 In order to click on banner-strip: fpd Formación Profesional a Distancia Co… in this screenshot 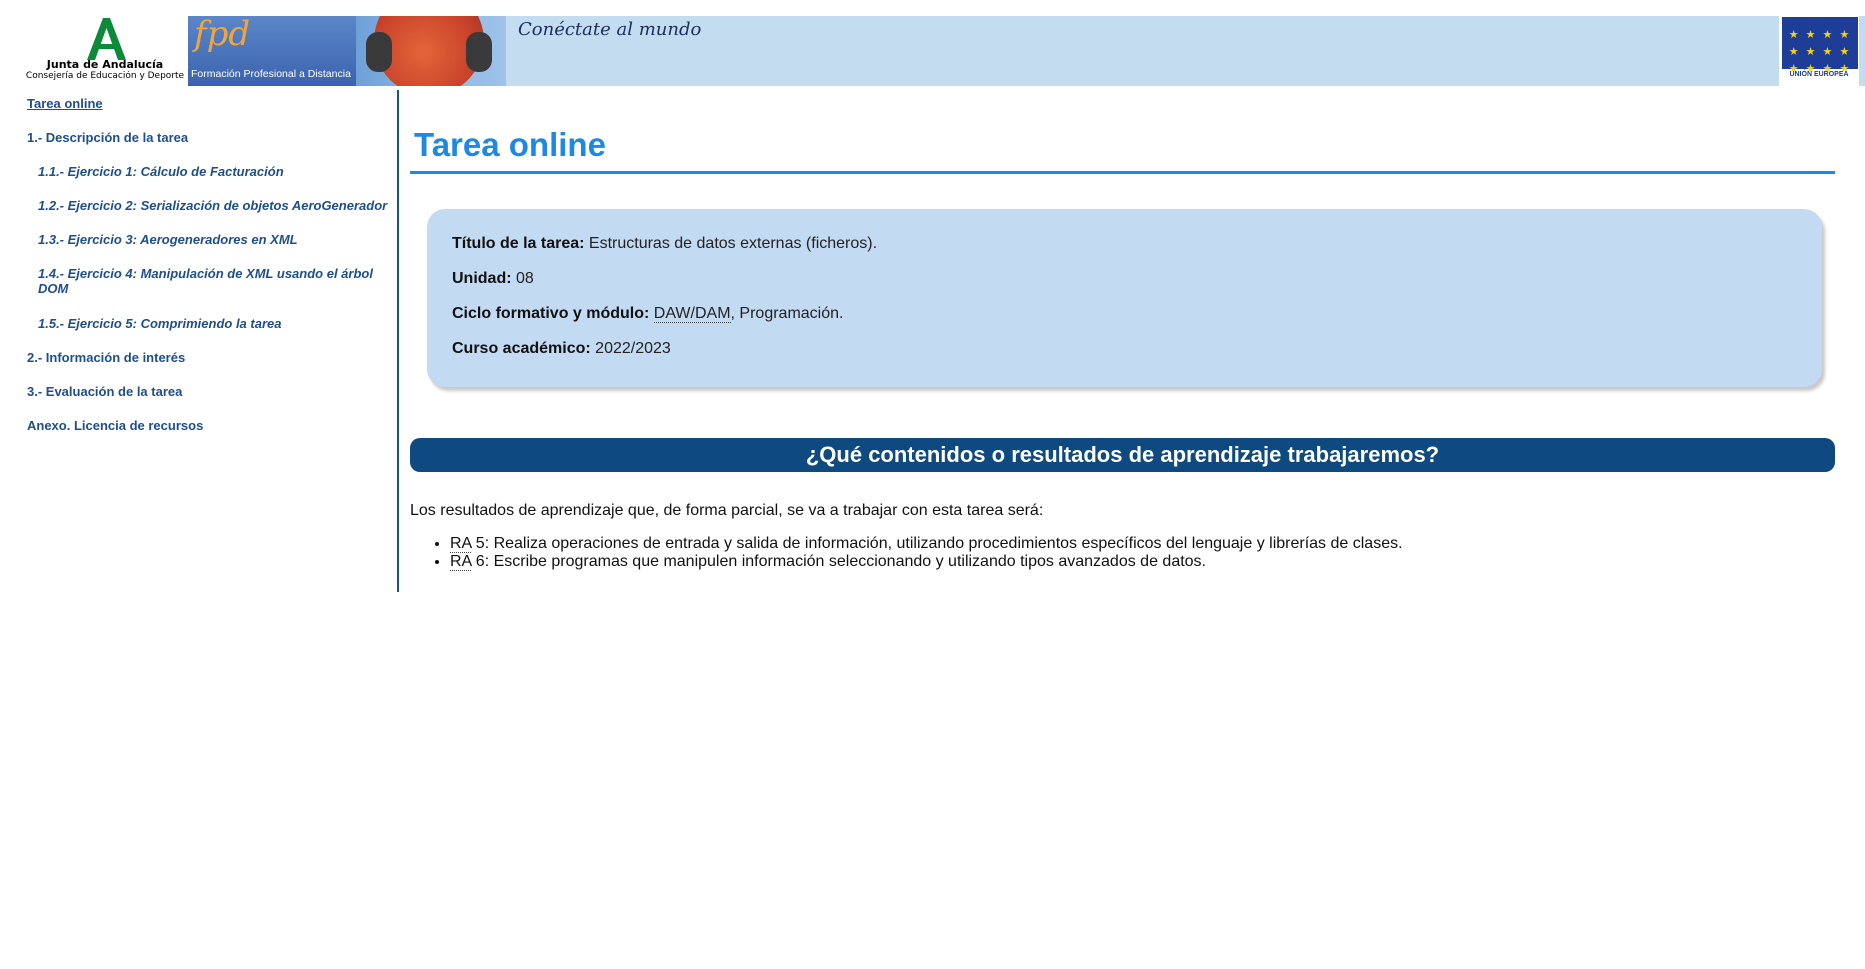, I will do `click(1026, 51)`.